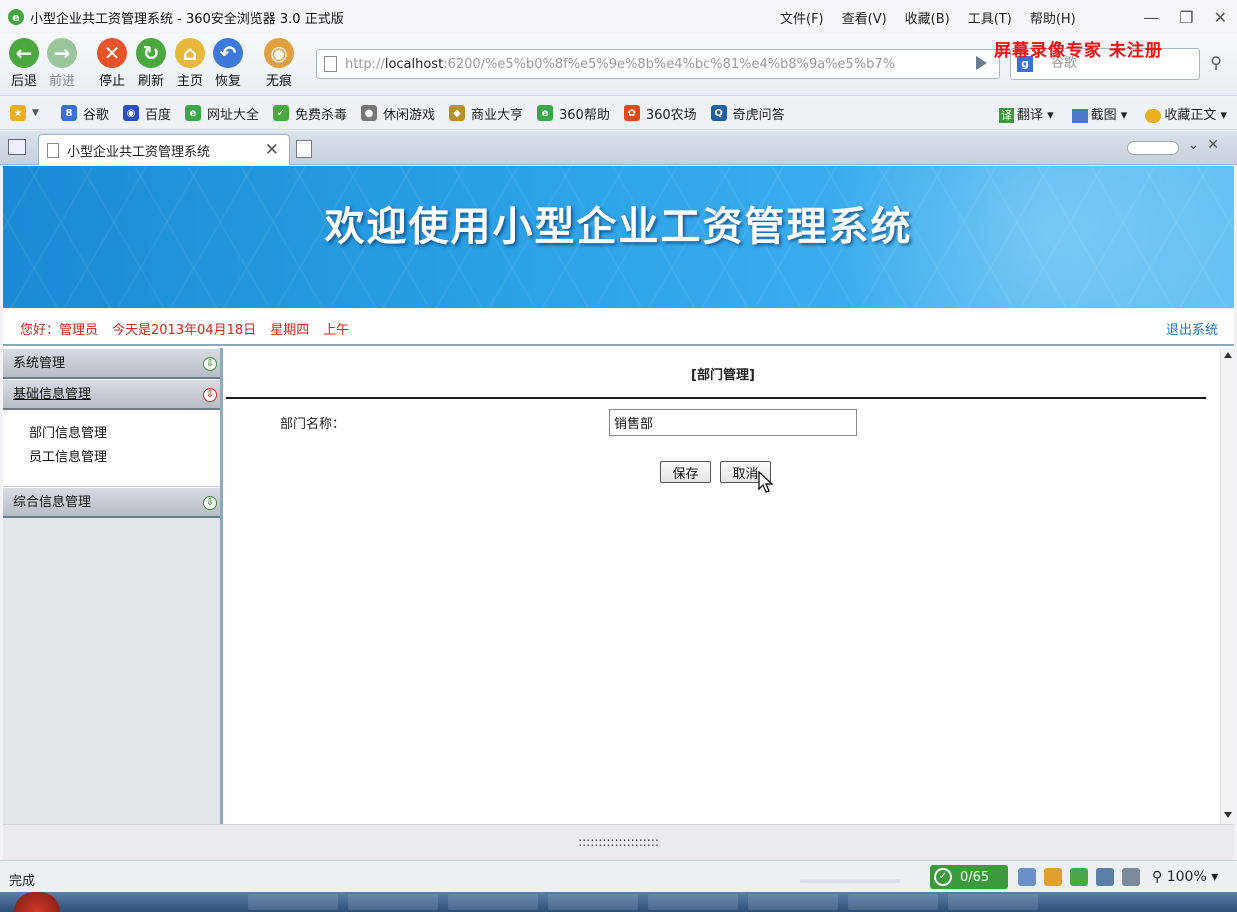 This screenshot has width=1237, height=912. What do you see at coordinates (146, 113) in the screenshot?
I see `fav-baidu: ◉ 百度` at bounding box center [146, 113].